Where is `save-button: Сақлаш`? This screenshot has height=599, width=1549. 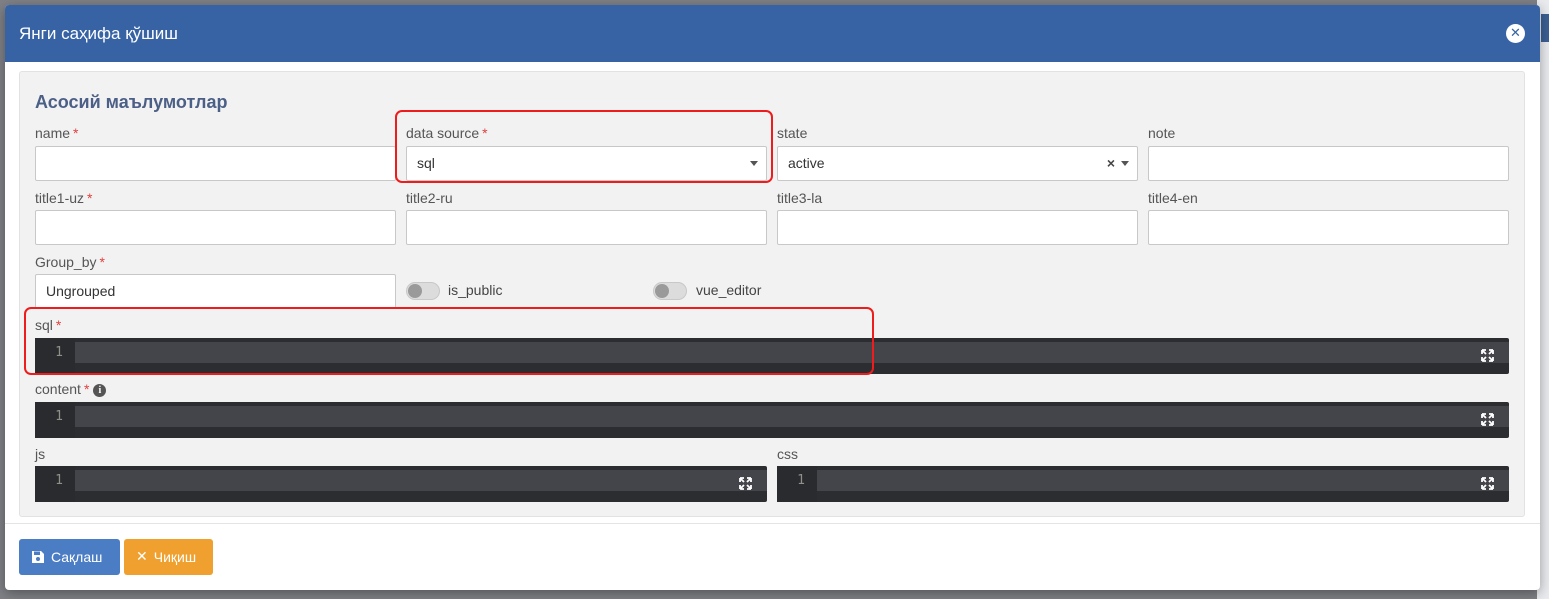
save-button: Сақлаш is located at coordinates (69, 557).